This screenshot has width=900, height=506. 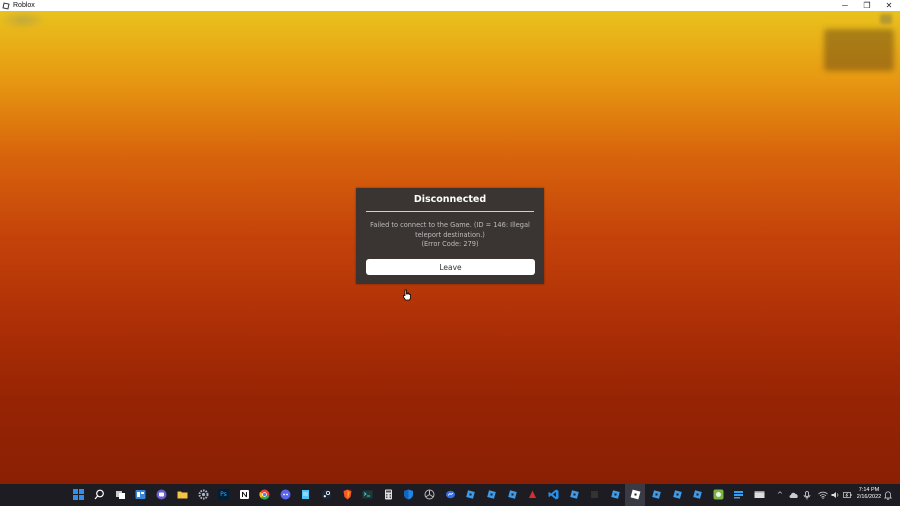 What do you see at coordinates (429, 494) in the screenshot?
I see `unity-icon` at bounding box center [429, 494].